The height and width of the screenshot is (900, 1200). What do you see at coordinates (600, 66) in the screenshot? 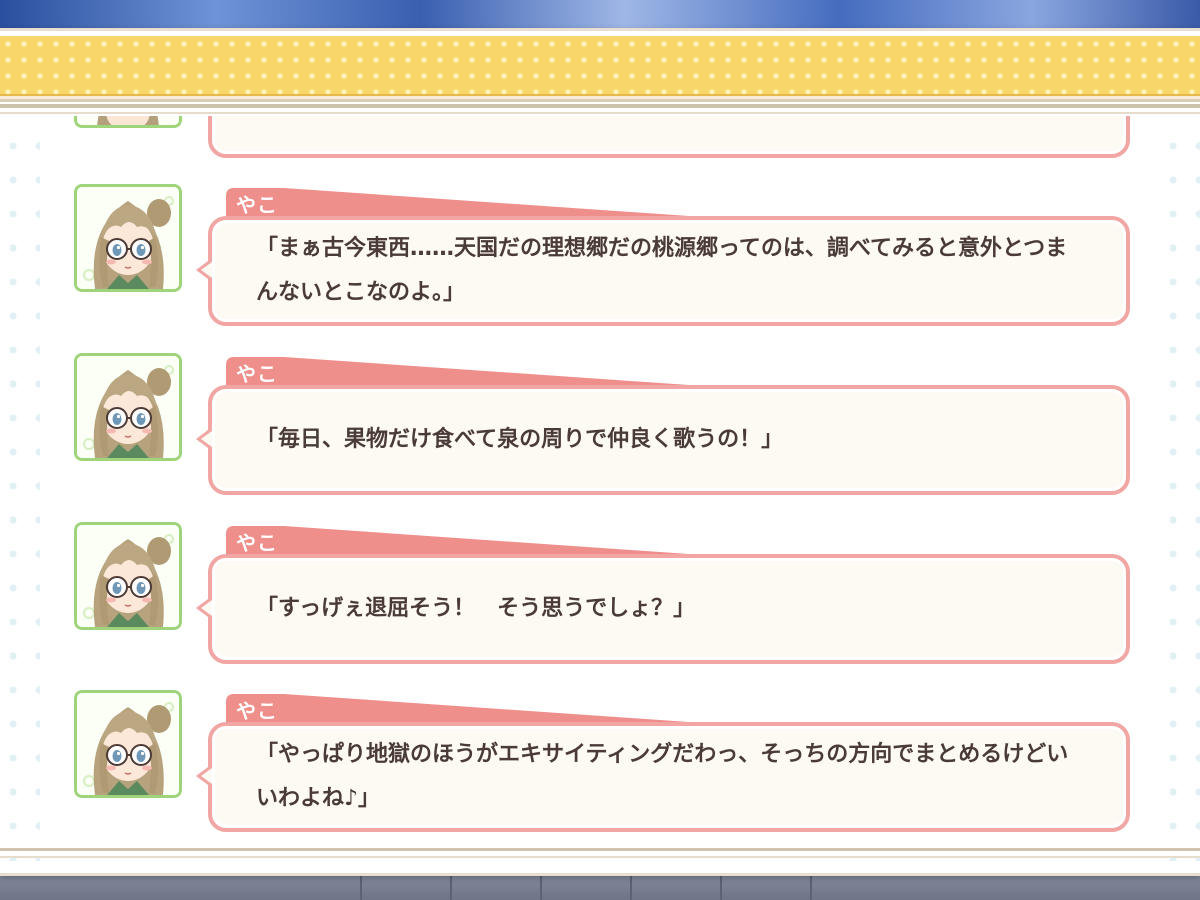
I see `header-ribbon` at bounding box center [600, 66].